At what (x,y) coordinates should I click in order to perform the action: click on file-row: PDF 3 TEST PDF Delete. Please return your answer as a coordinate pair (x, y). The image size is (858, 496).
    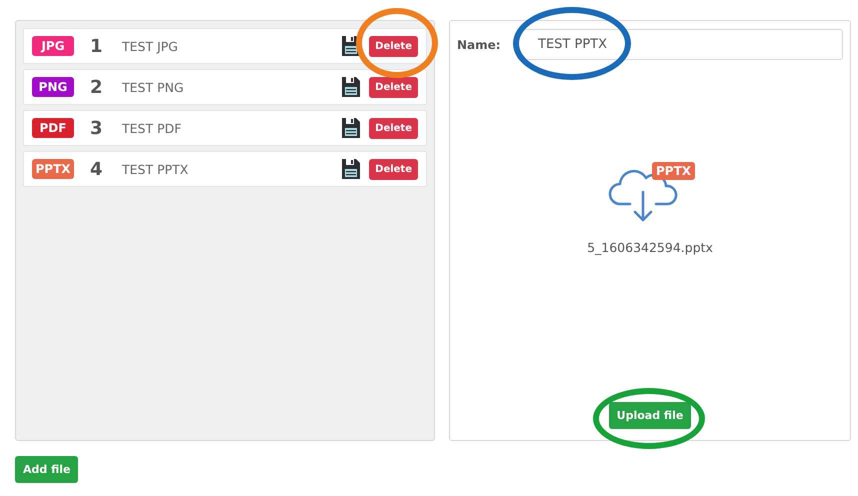
    Looking at the image, I should click on (225, 128).